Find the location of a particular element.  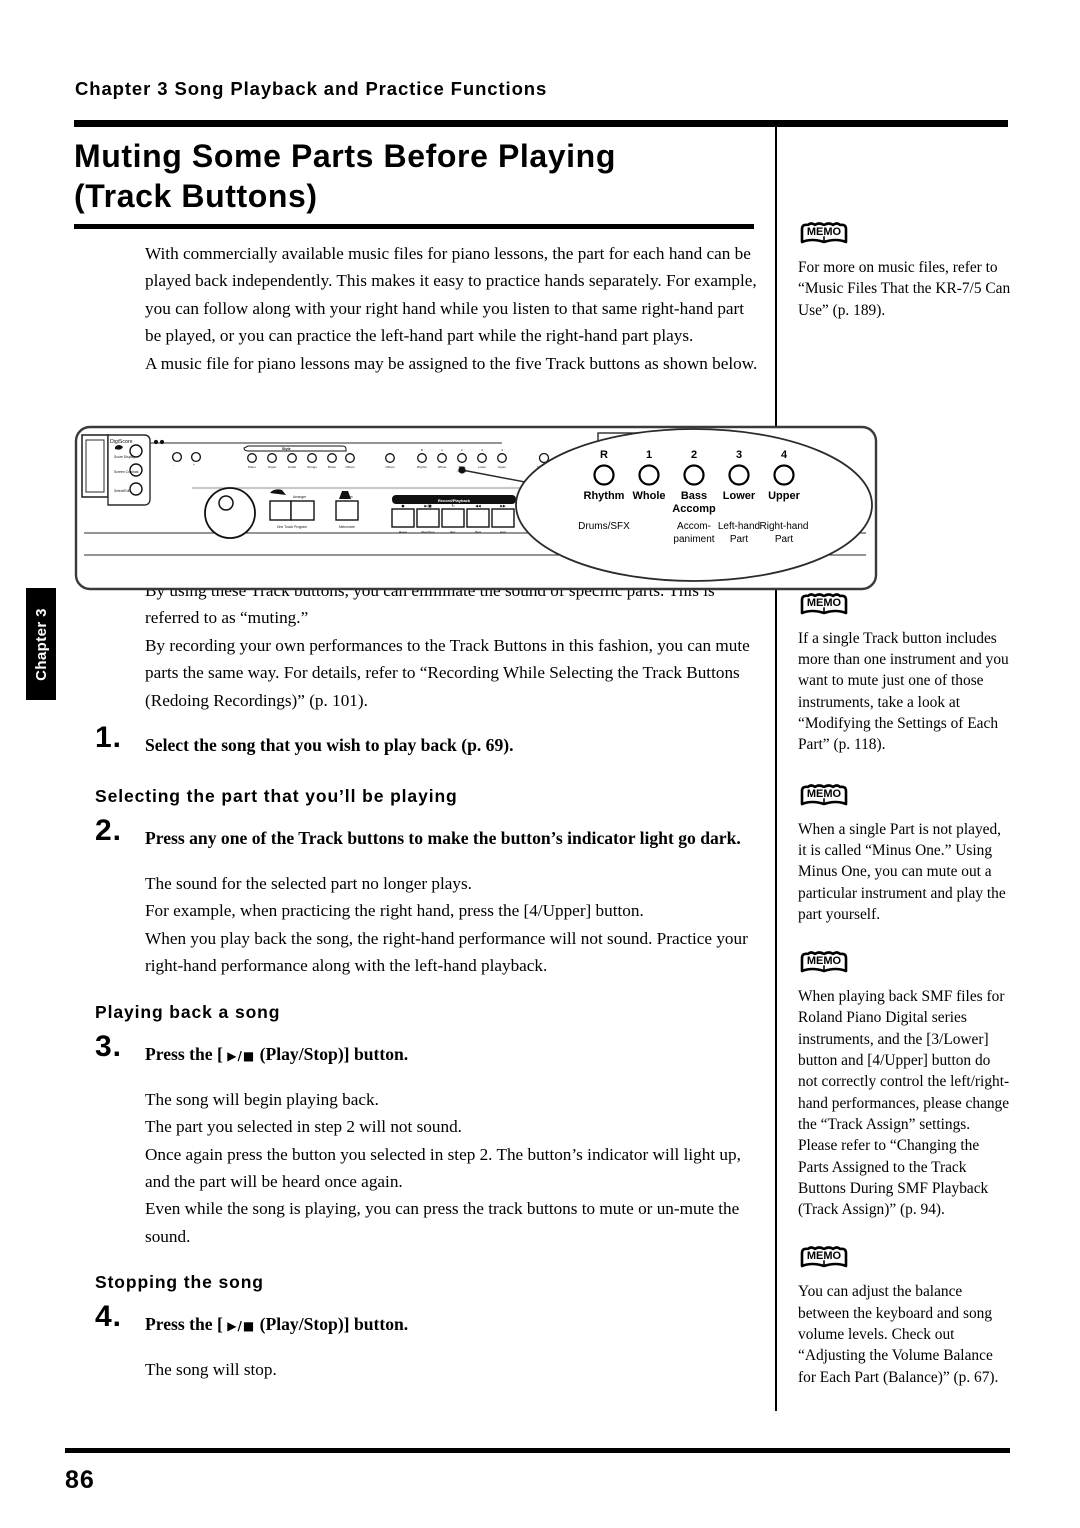

svg-text: Fwd is located at coordinates (503, 532).